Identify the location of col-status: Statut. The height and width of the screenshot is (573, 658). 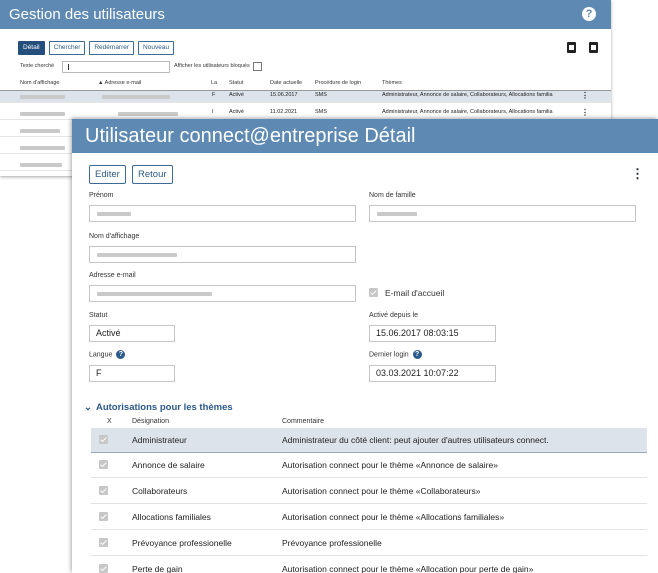
(236, 83).